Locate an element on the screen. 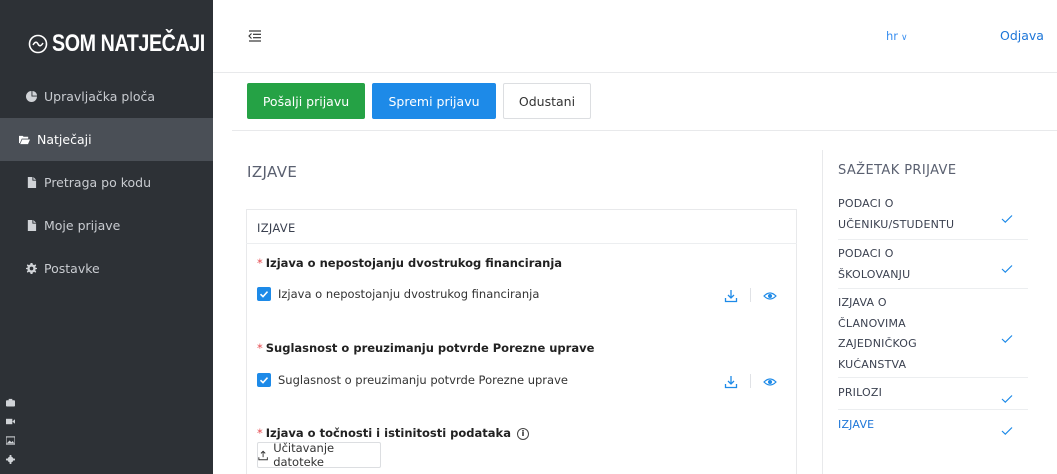  topbar is located at coordinates (635, 36).